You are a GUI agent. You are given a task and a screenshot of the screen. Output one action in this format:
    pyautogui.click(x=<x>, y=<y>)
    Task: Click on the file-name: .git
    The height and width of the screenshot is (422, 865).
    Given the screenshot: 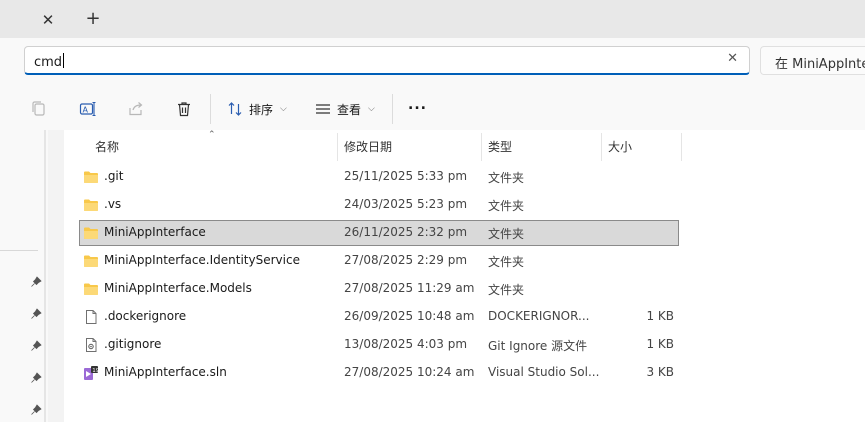 What is the action you would take?
    pyautogui.click(x=114, y=176)
    